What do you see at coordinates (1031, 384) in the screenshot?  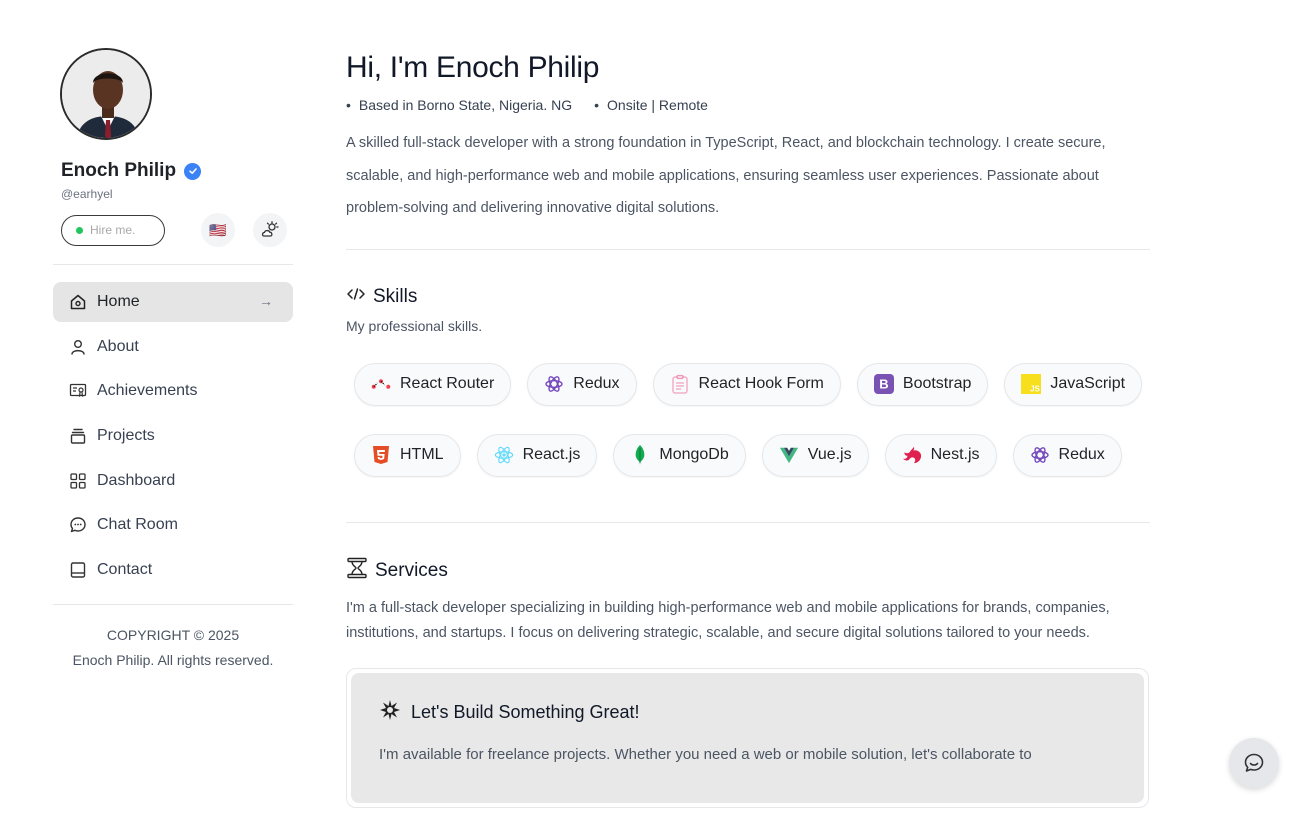 I see `javascript-icon: JS` at bounding box center [1031, 384].